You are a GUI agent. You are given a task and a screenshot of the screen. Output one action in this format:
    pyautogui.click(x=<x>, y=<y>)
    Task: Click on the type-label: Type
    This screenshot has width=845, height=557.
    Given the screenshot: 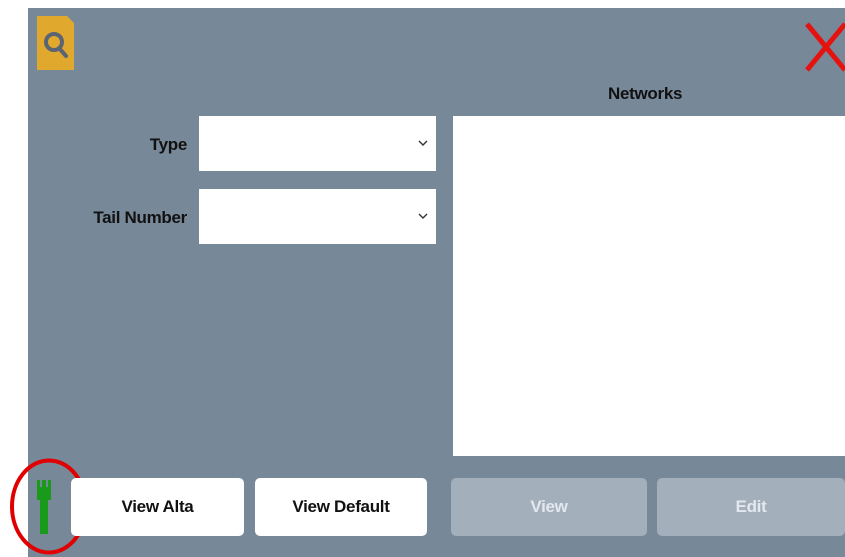 What is the action you would take?
    pyautogui.click(x=168, y=144)
    